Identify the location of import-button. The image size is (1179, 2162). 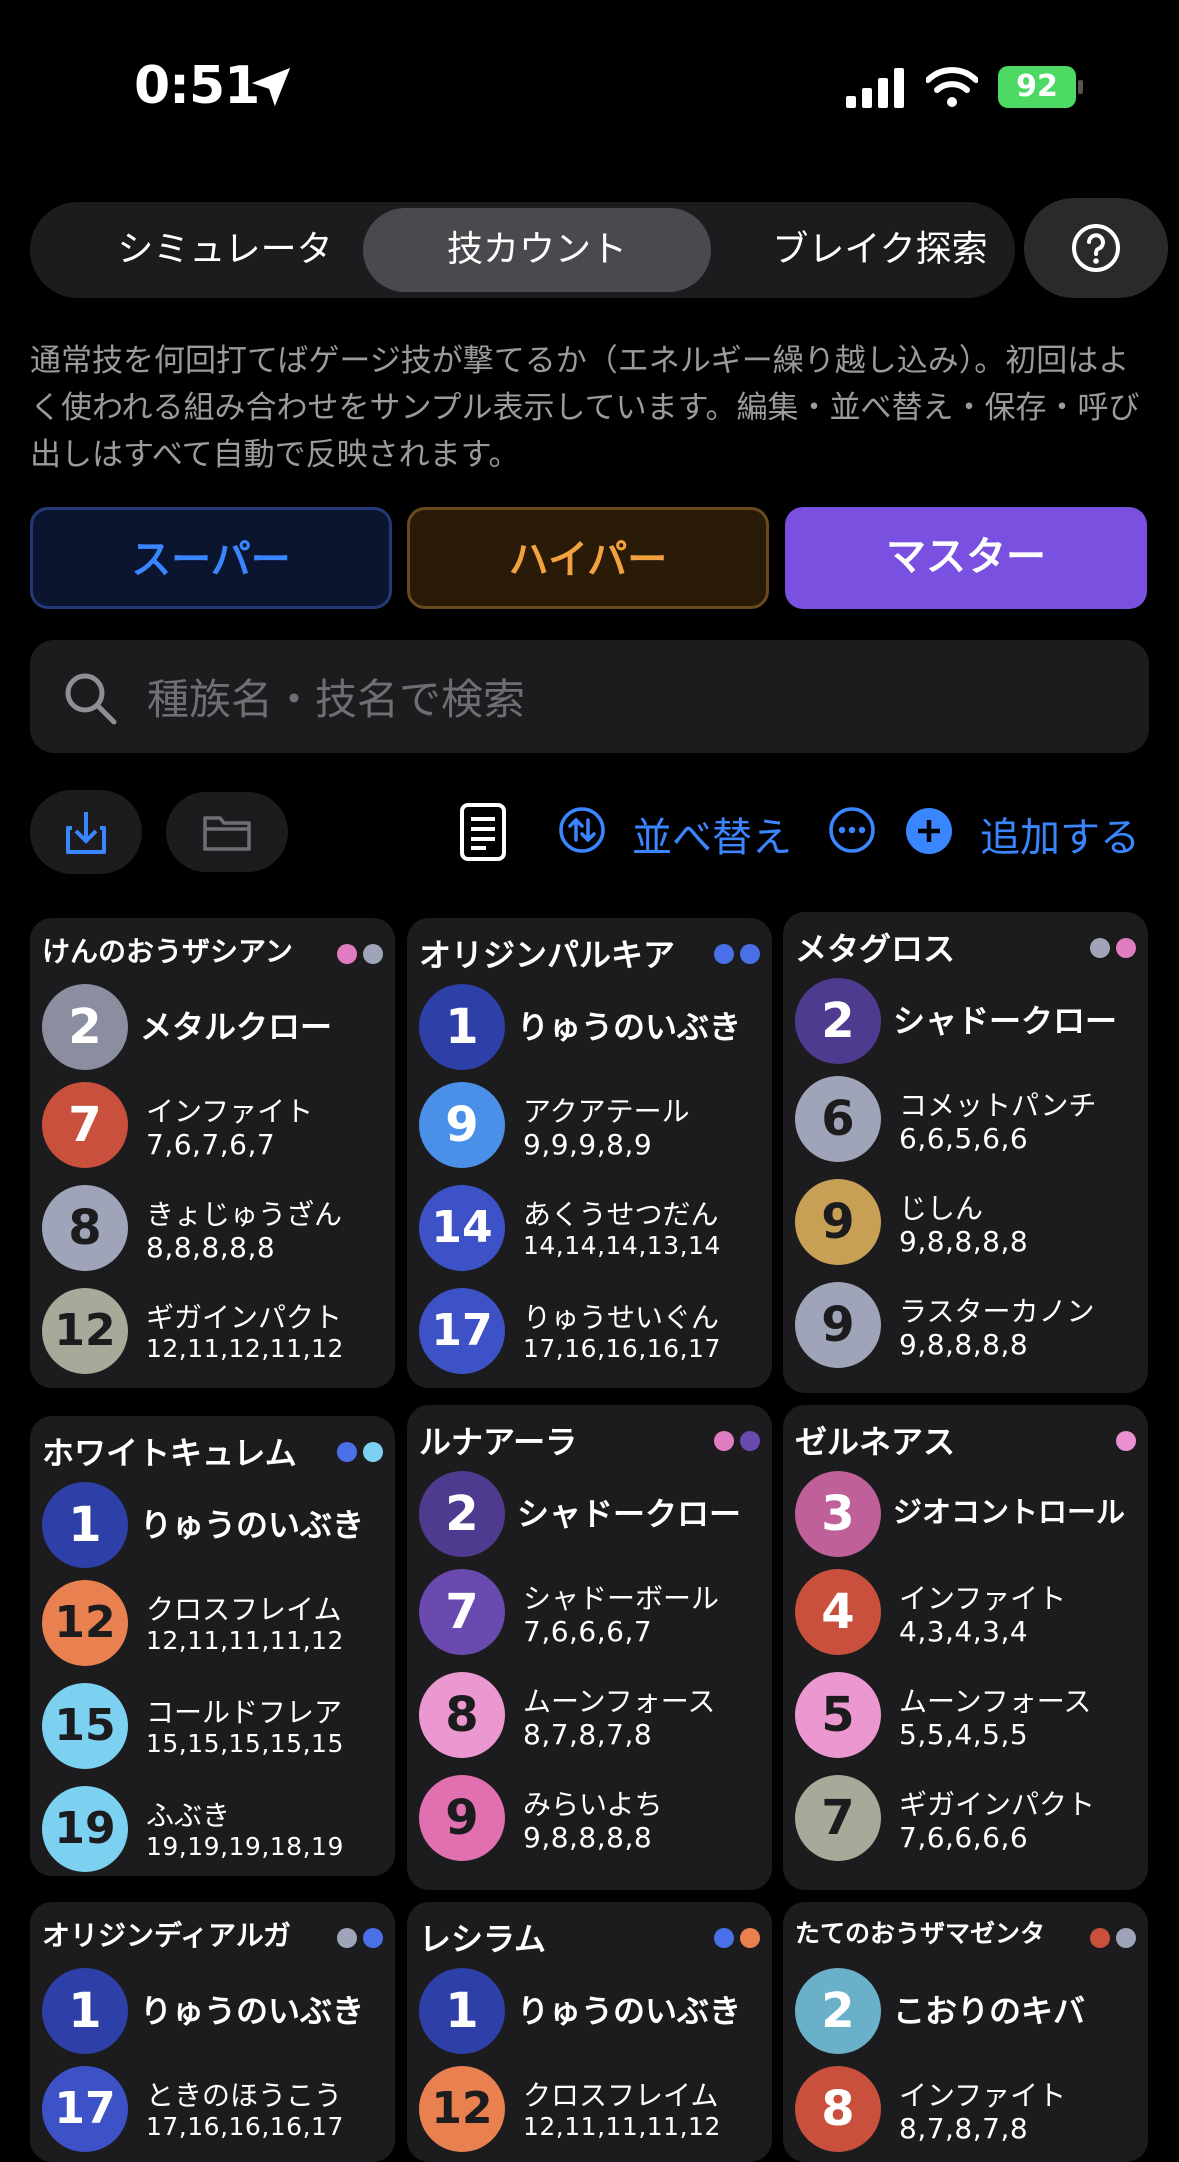
(86, 832).